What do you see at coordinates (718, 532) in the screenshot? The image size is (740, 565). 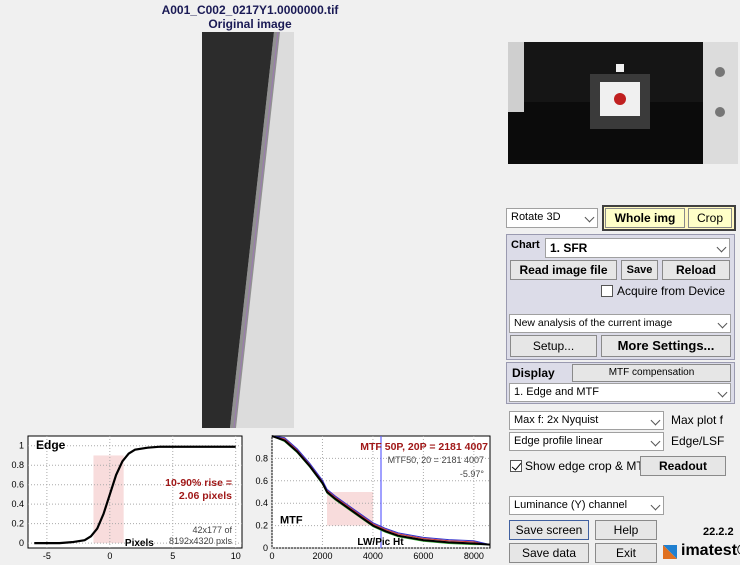 I see `version-label: 22.2.2` at bounding box center [718, 532].